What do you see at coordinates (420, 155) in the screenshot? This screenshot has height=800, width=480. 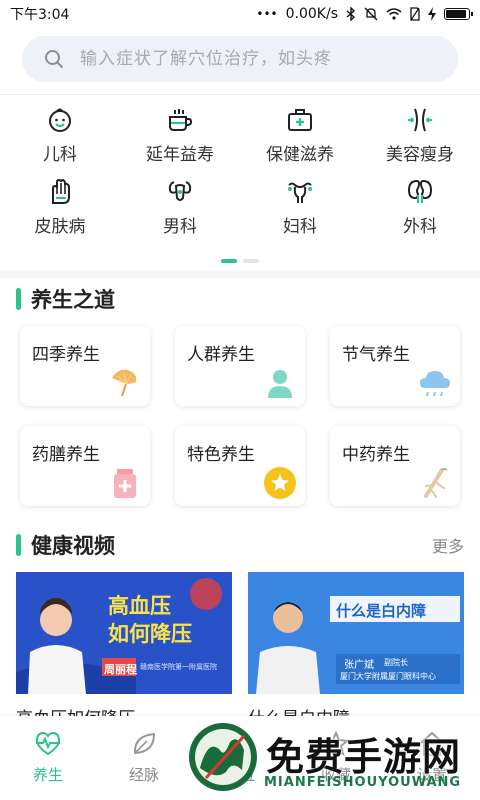 I see `category-label: 美容瘦身` at bounding box center [420, 155].